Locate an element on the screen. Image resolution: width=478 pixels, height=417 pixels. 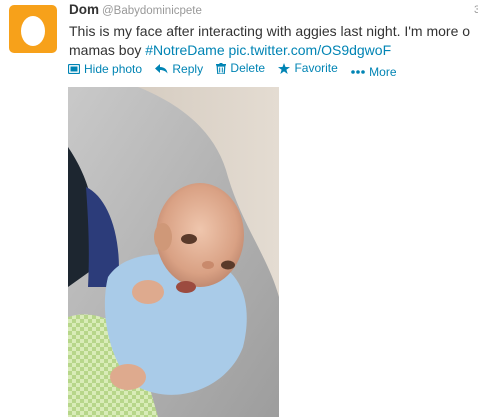
star-icon is located at coordinates (284, 68).